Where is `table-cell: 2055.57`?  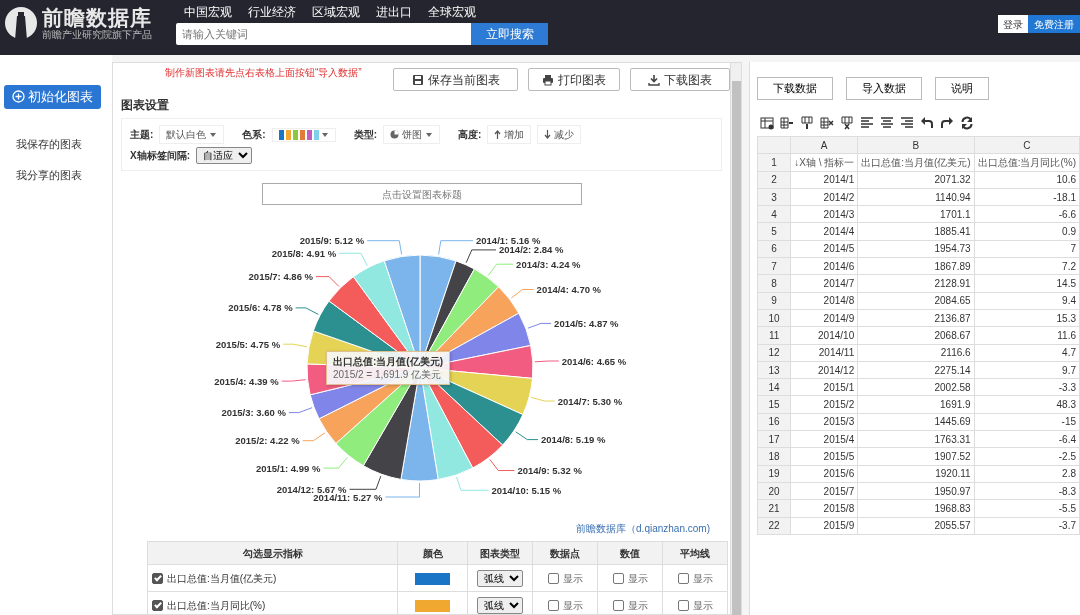 table-cell: 2055.57 is located at coordinates (916, 526).